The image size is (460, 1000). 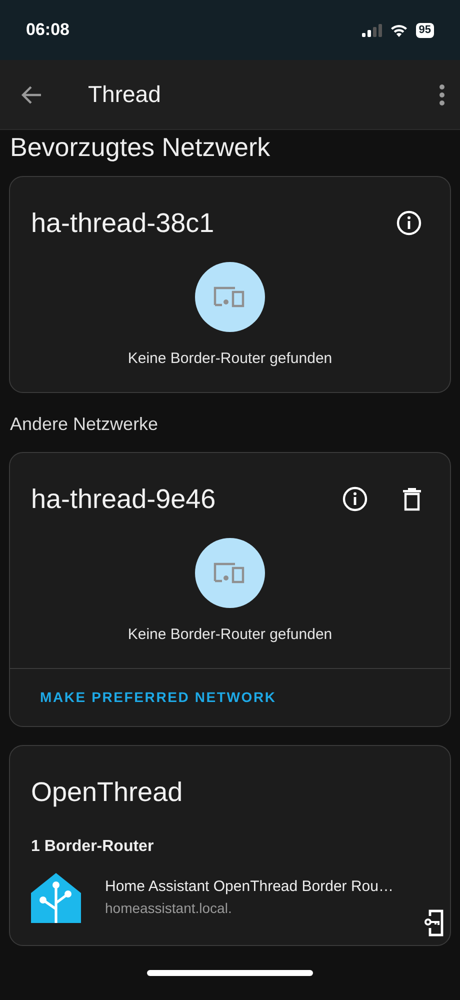 What do you see at coordinates (107, 792) in the screenshot?
I see `network-name: OpenThread` at bounding box center [107, 792].